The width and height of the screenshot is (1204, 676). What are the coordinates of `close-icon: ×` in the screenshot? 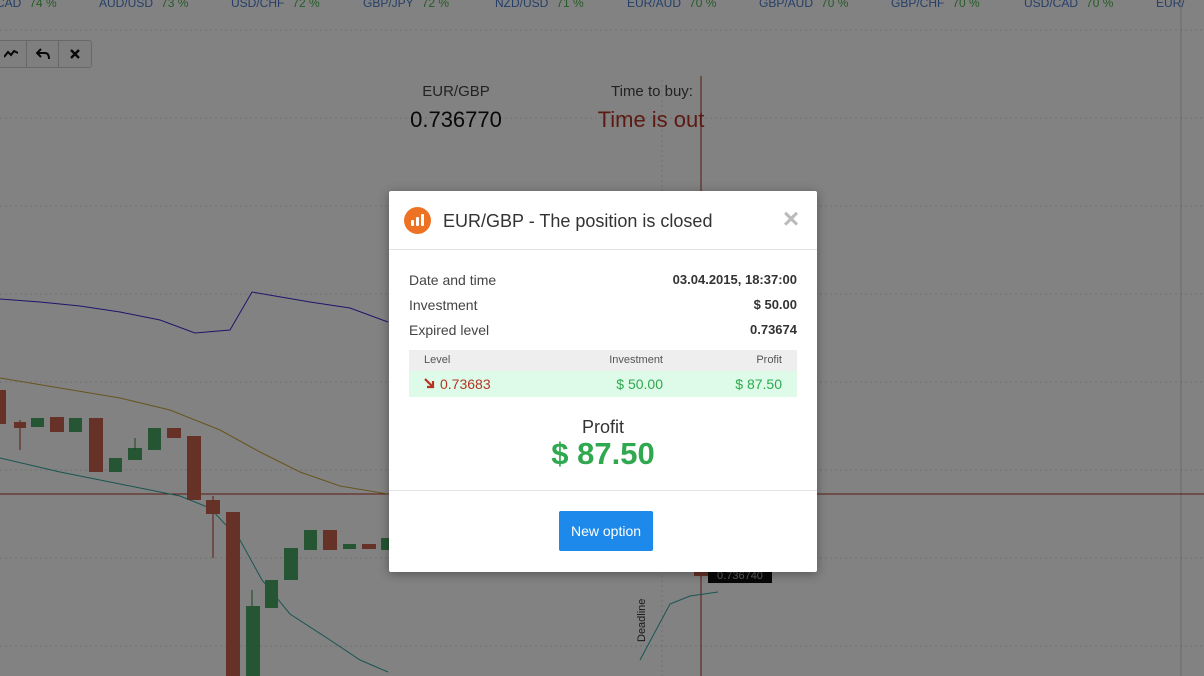 It's located at (791, 219).